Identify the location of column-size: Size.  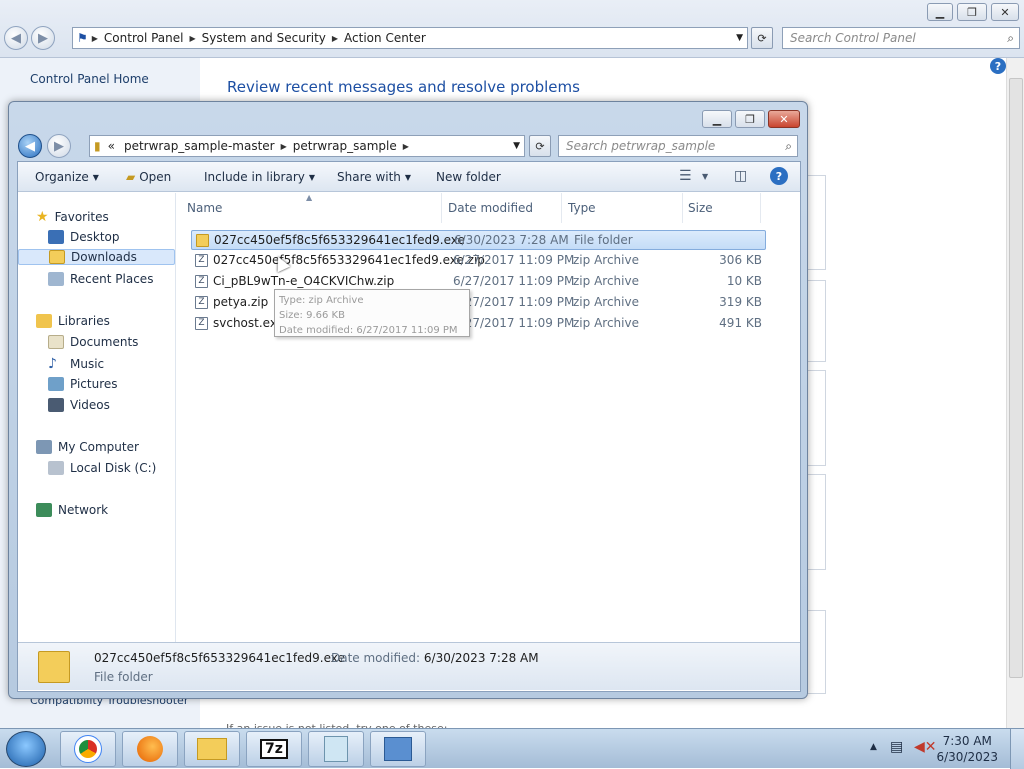
(700, 208).